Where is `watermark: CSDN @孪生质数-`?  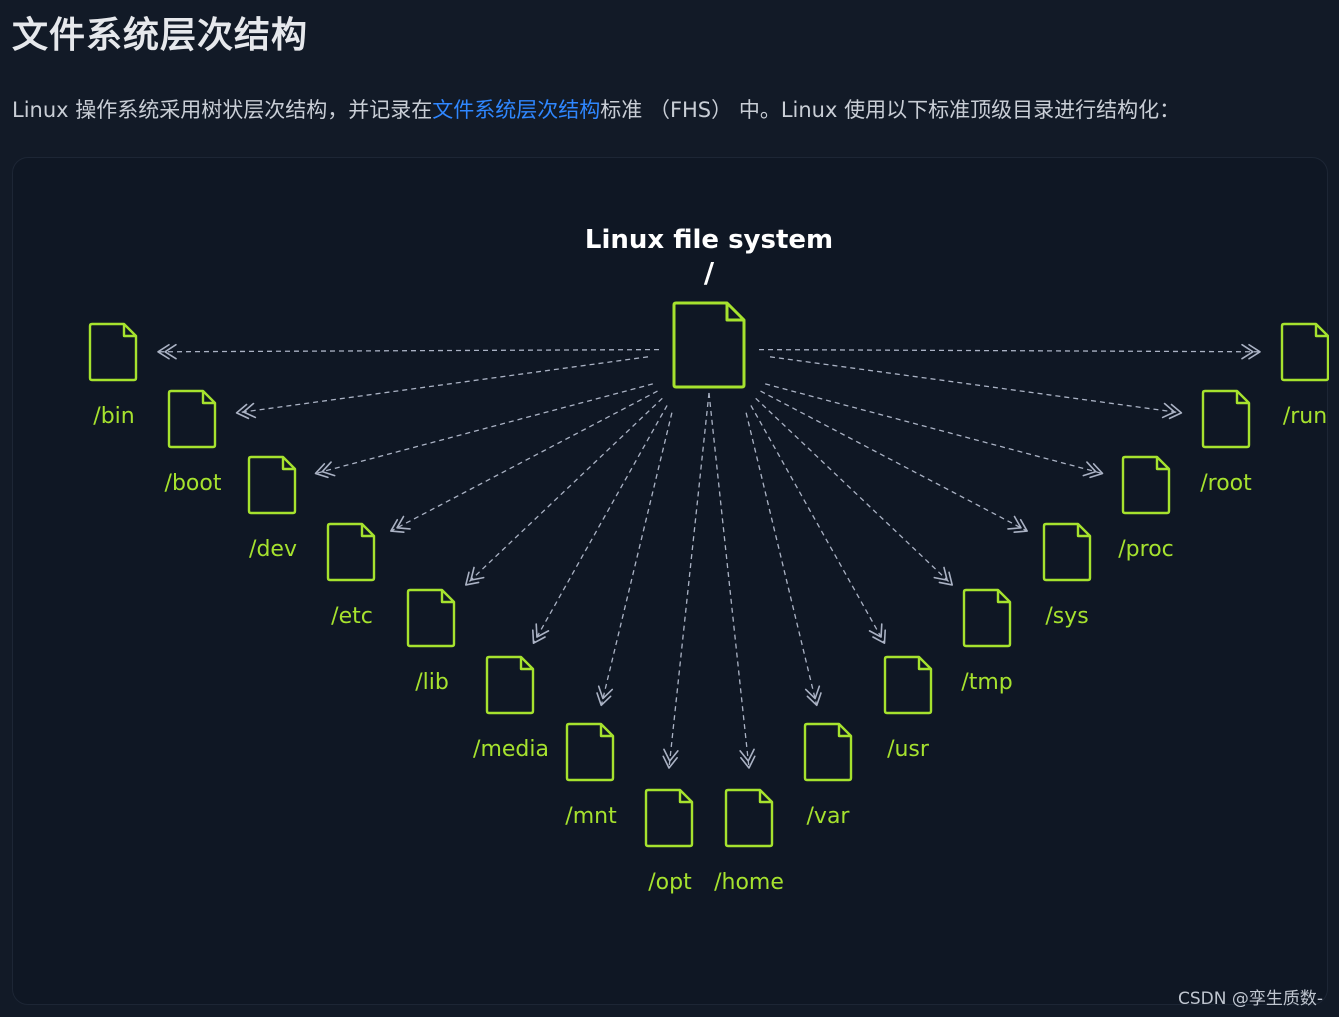 watermark: CSDN @孪生质数- is located at coordinates (1250, 999).